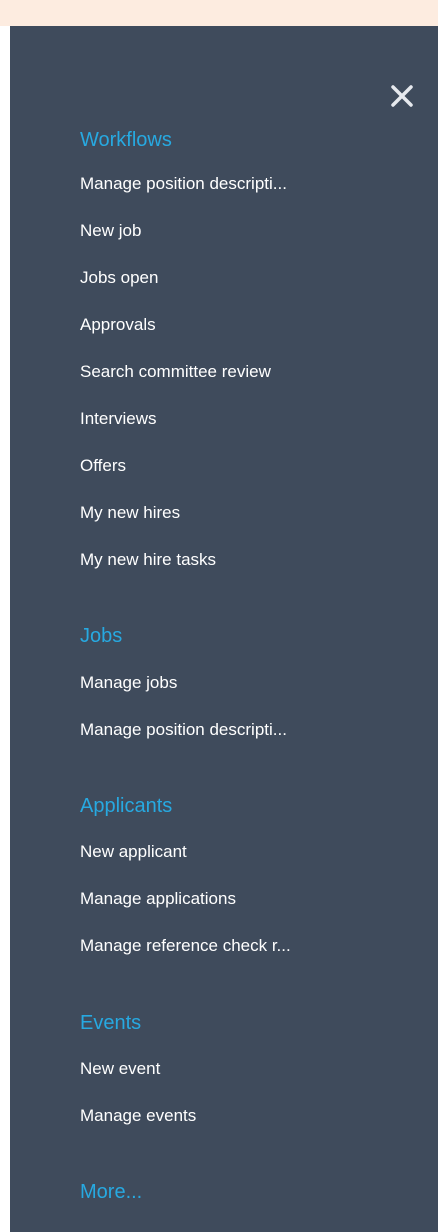  Describe the element at coordinates (110, 1023) in the screenshot. I see `section-title-events: Events` at that location.